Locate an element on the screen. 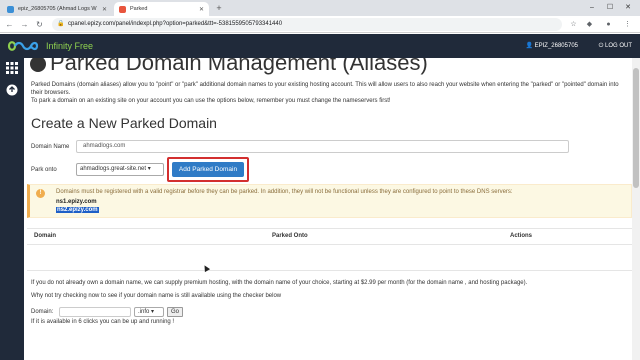 The height and width of the screenshot is (360, 640). domain-name-input: ahmadlogs.com is located at coordinates (322, 146).